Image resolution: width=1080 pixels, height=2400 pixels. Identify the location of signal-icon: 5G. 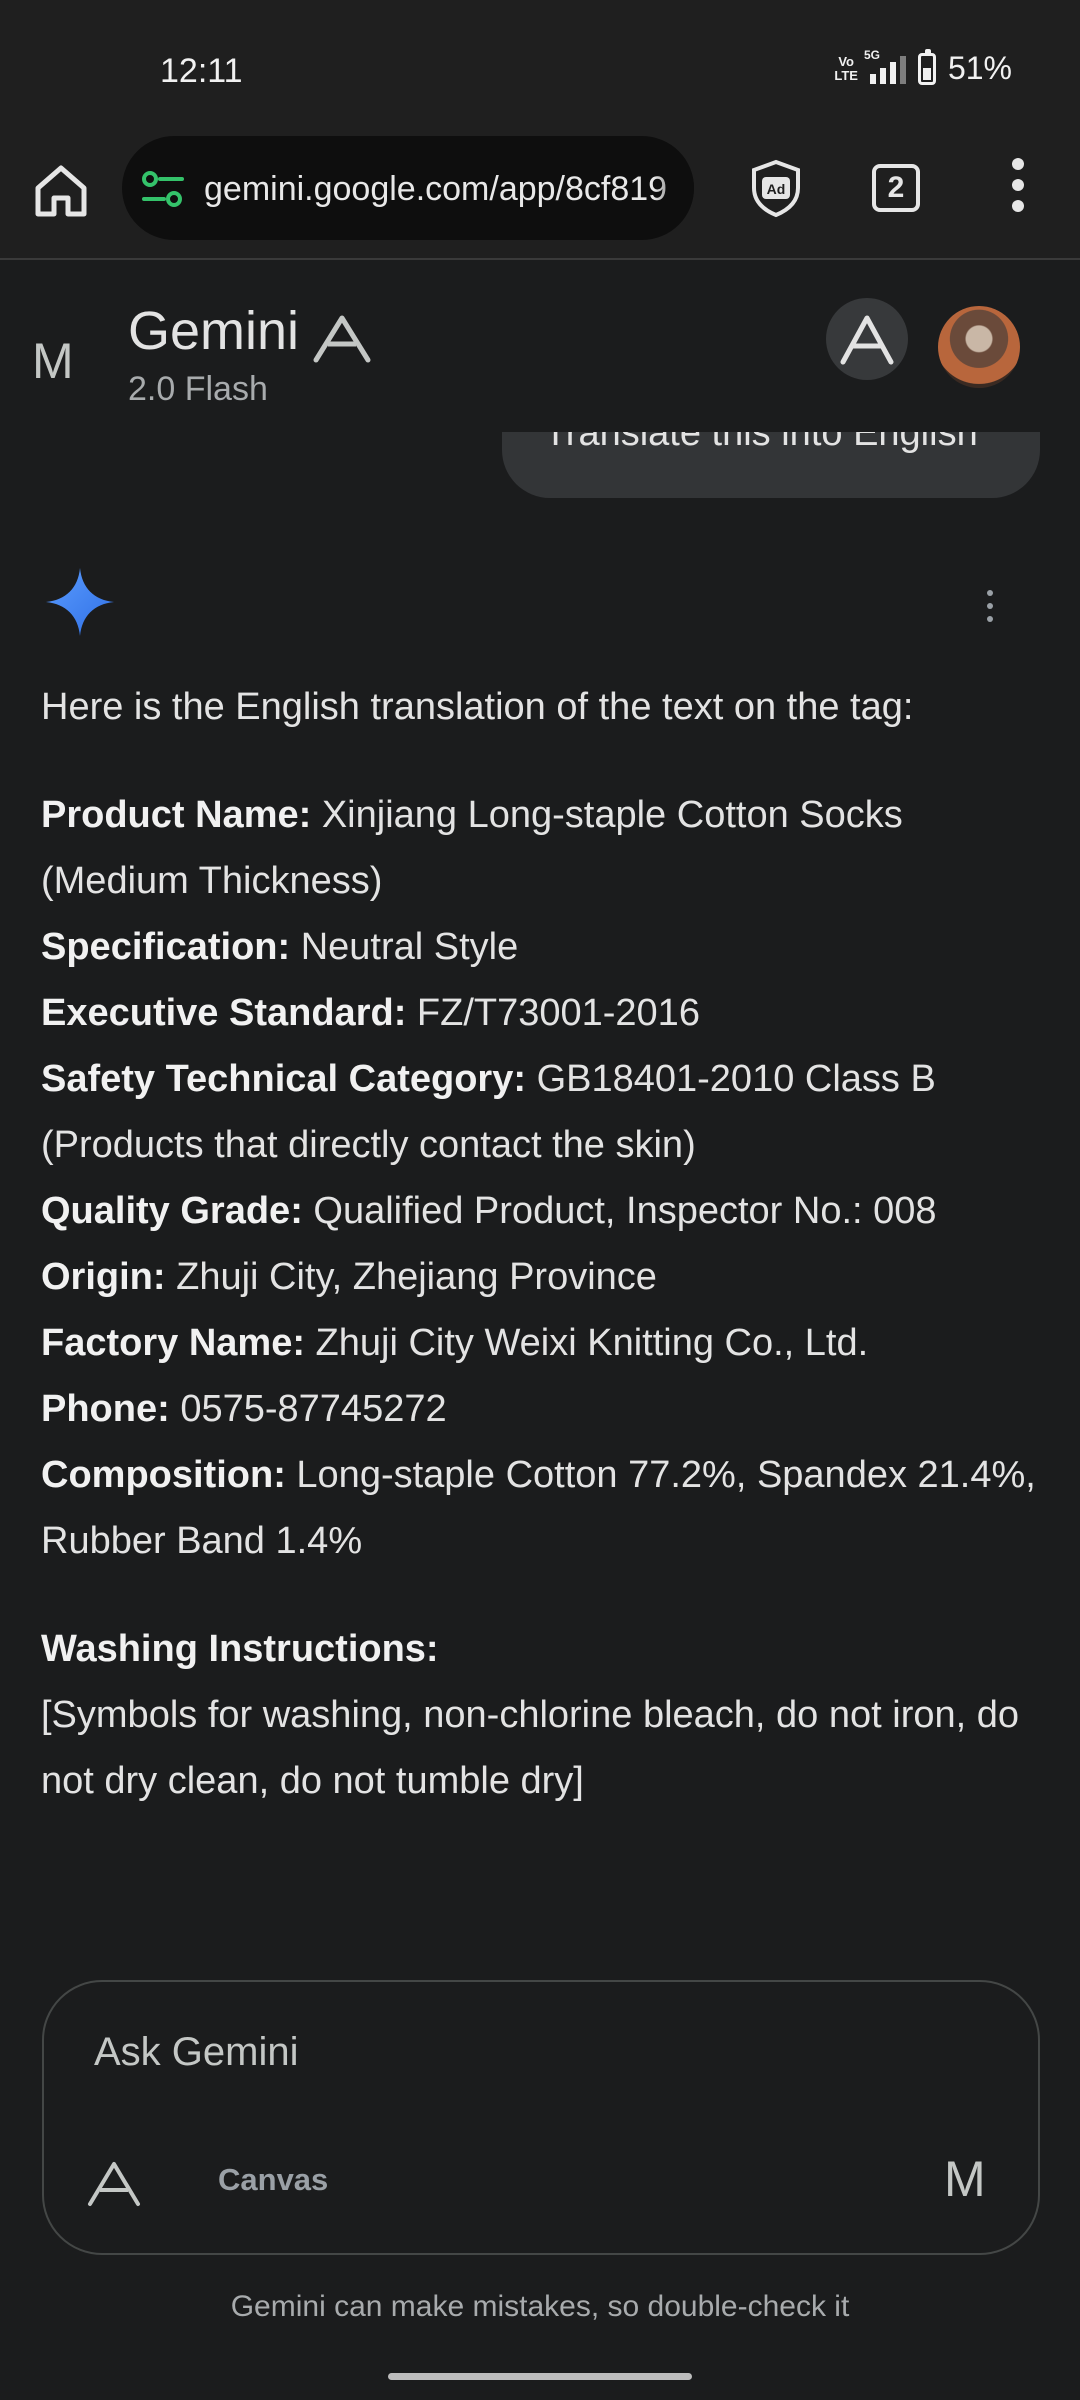
(885, 66).